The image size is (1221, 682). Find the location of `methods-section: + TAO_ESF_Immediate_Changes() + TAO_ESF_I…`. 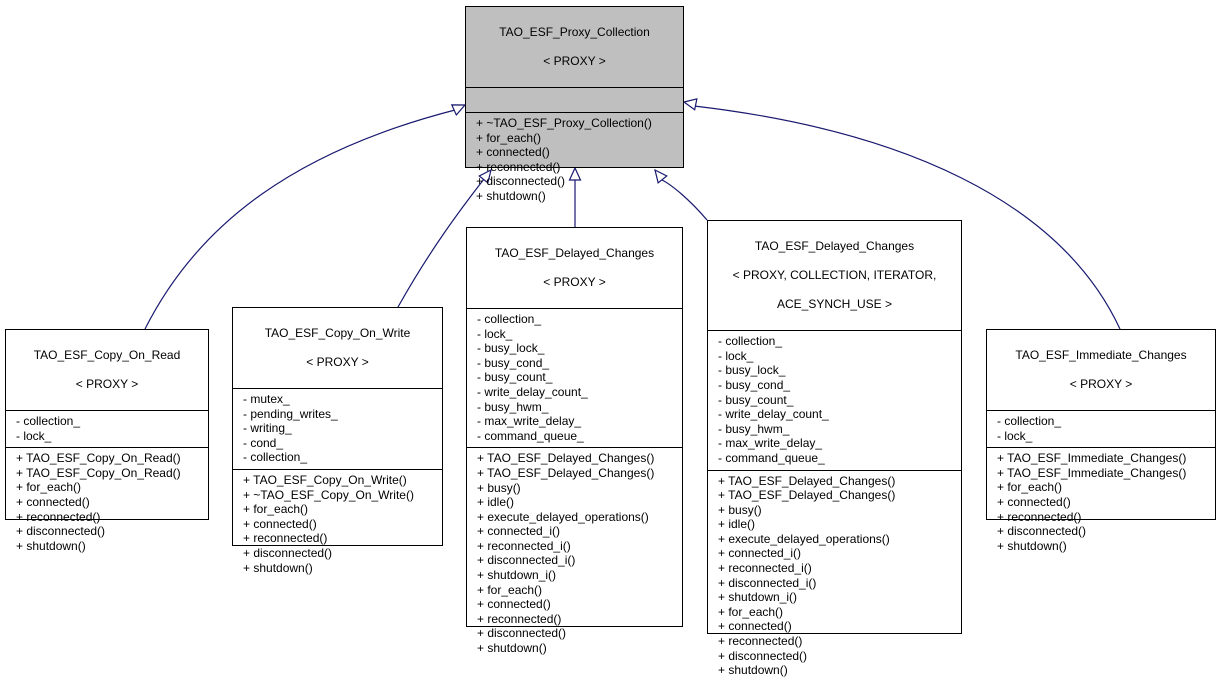

methods-section: + TAO_ESF_Immediate_Changes() + TAO_ESF_I… is located at coordinates (1101, 502).